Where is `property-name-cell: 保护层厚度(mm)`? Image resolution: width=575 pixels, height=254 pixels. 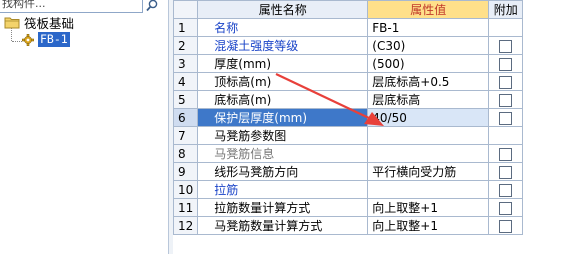 property-name-cell: 保护层厚度(mm) is located at coordinates (283, 117).